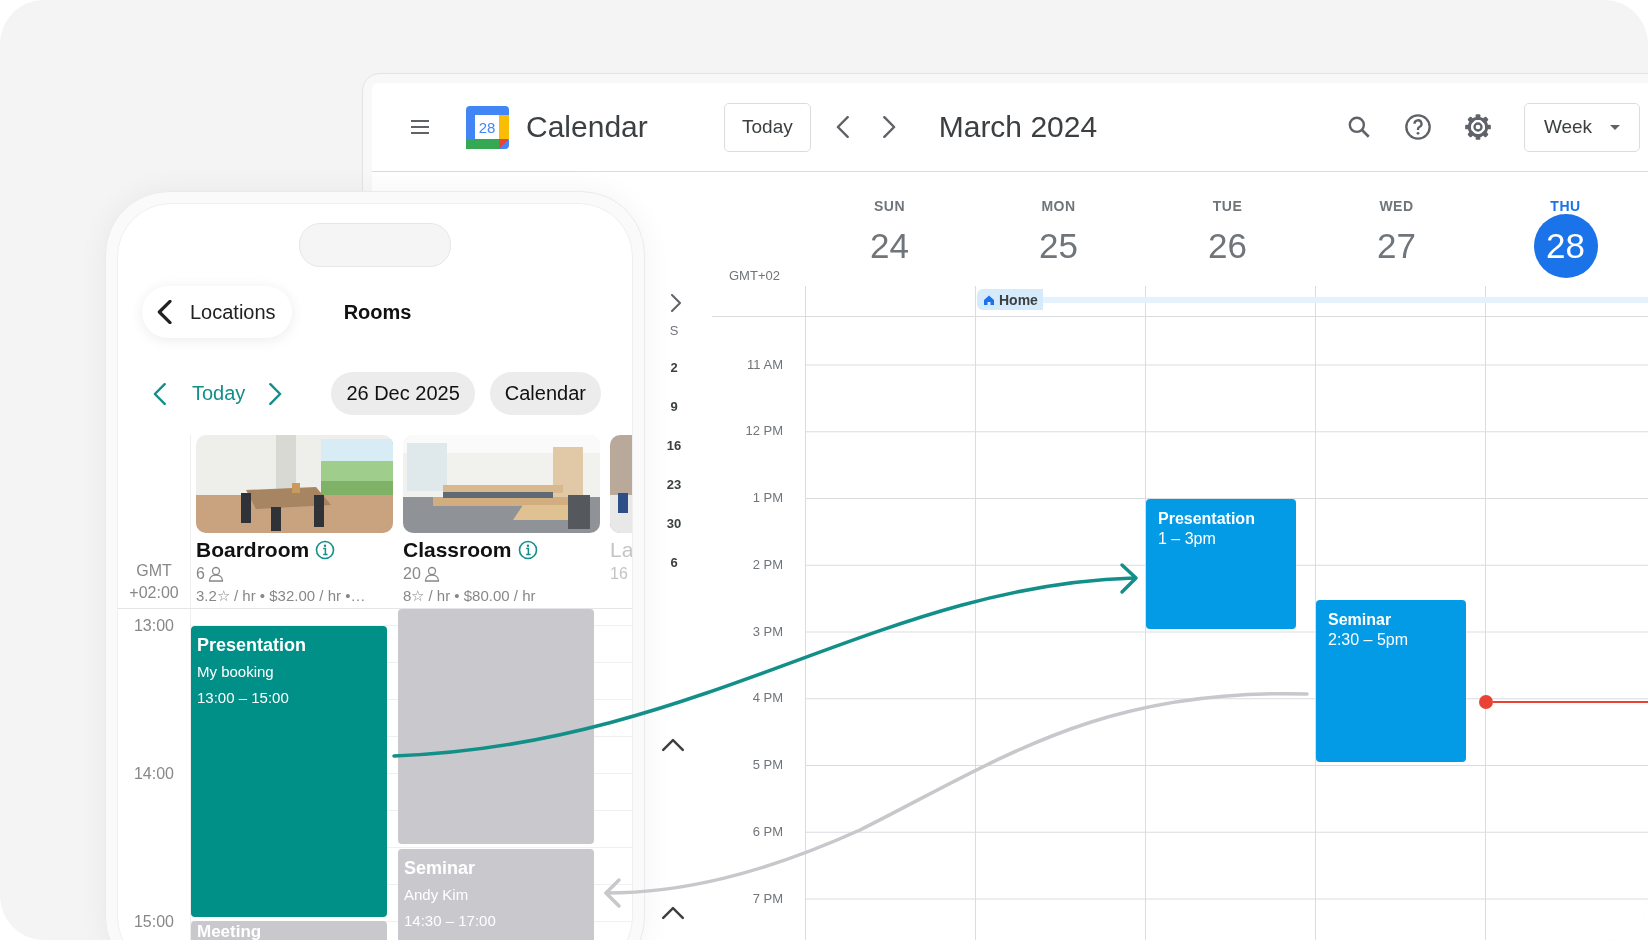  Describe the element at coordinates (1396, 246) in the screenshot. I see `day-number: 27` at that location.